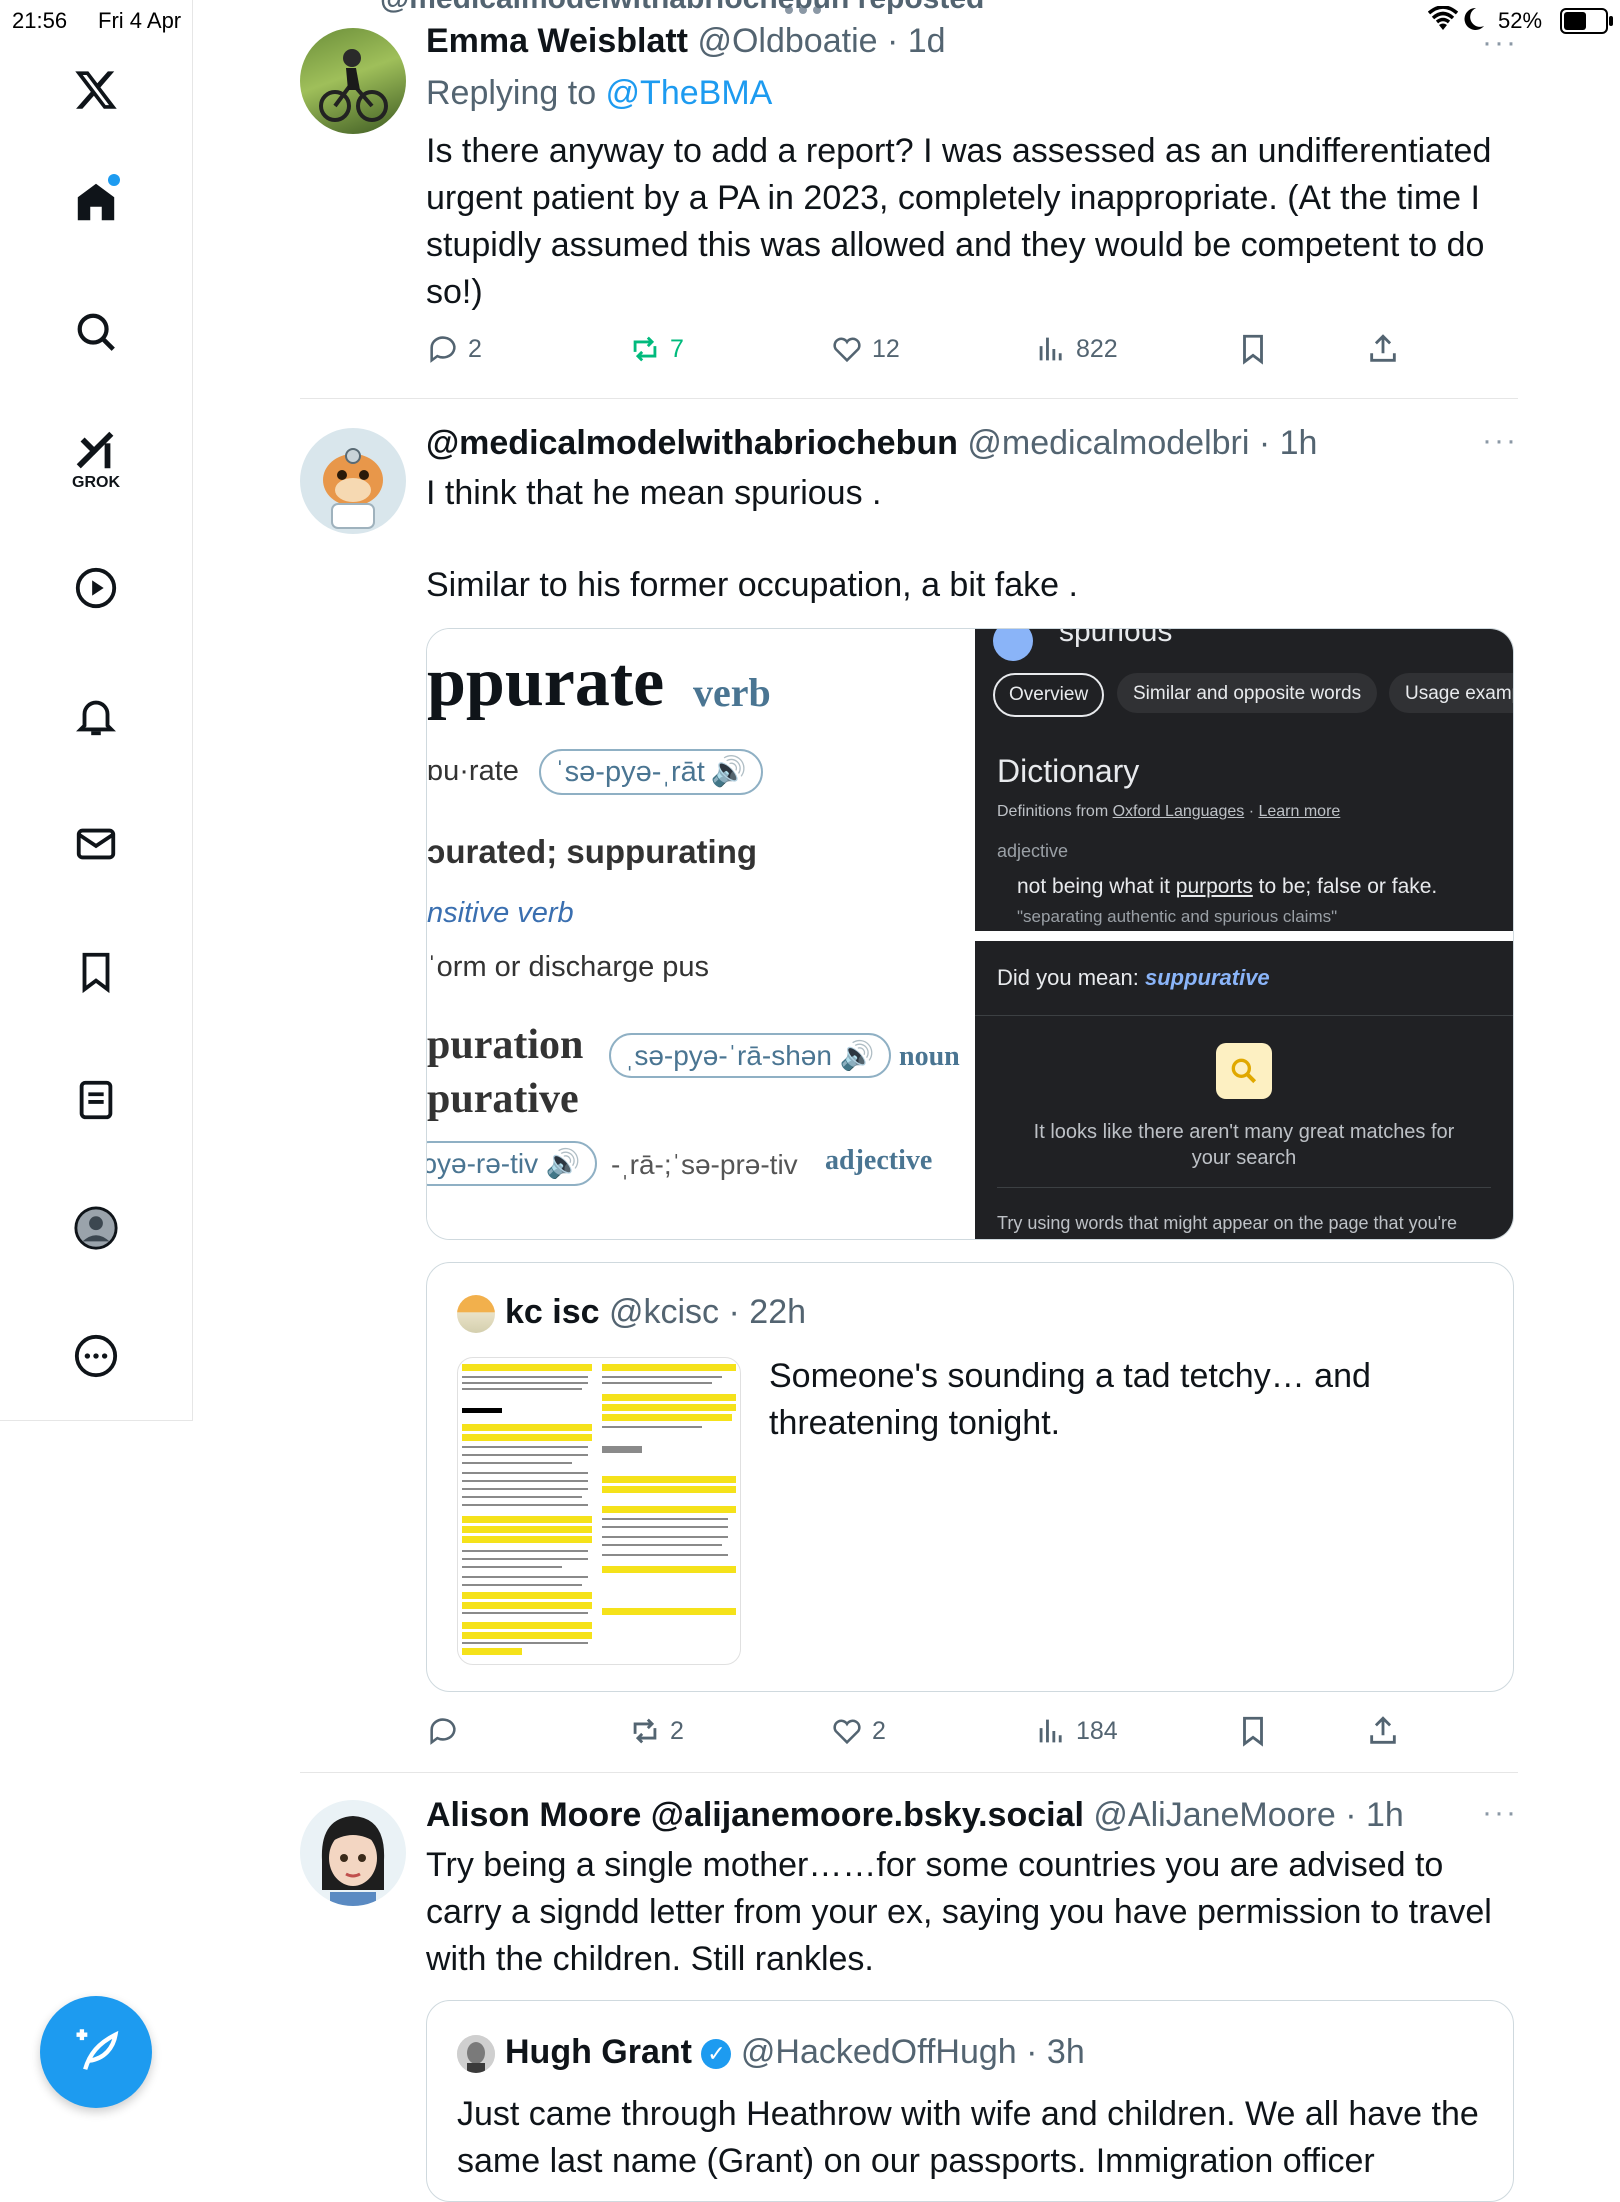 The width and height of the screenshot is (1620, 2202). Describe the element at coordinates (353, 488) in the screenshot. I see `cartoon-doctor-hamster-icon` at that location.